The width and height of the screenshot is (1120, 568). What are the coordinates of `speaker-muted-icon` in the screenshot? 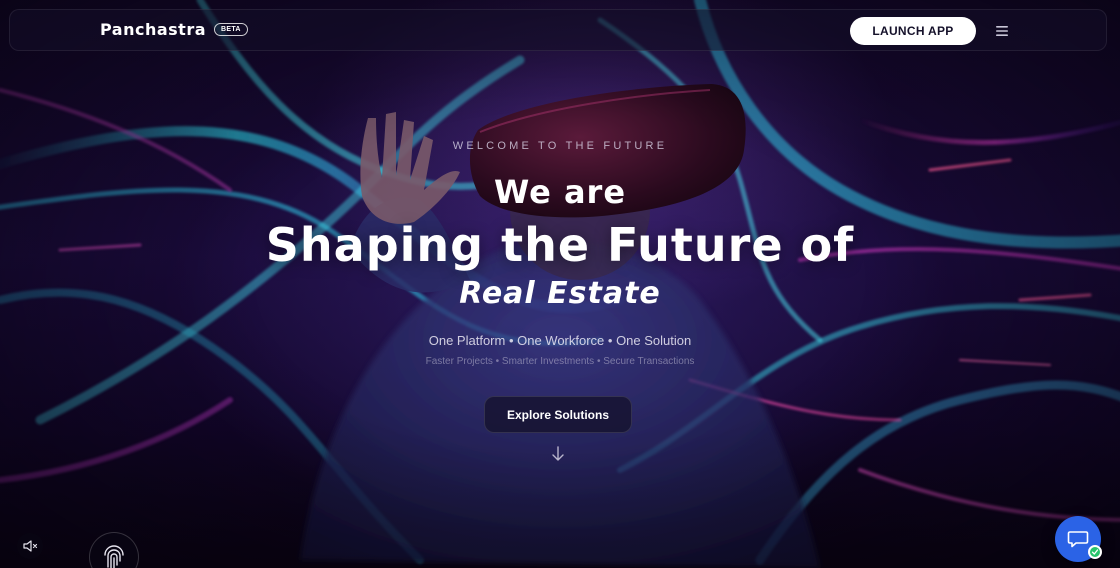 It's located at (30, 546).